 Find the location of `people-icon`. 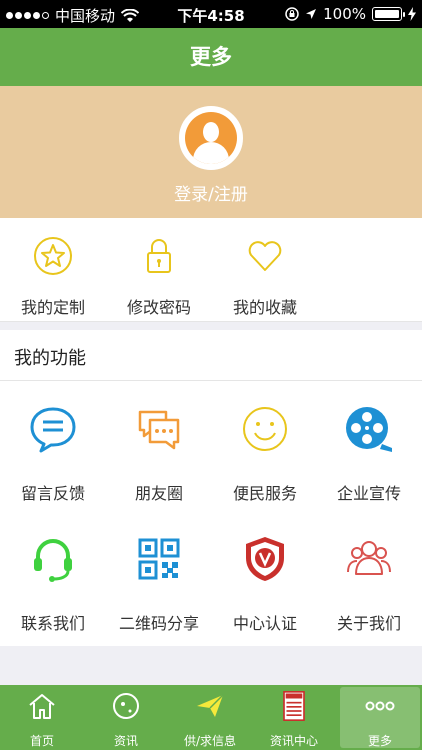

people-icon is located at coordinates (369, 558).